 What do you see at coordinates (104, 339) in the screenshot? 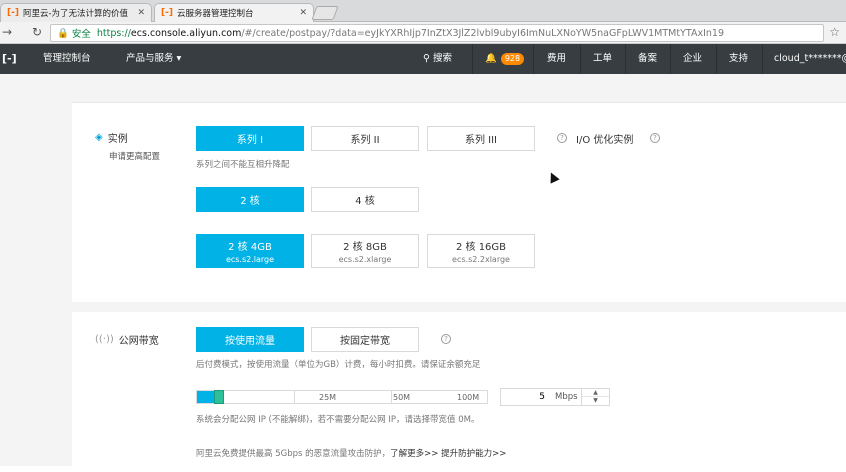
I see `signal-icon: ((·))` at bounding box center [104, 339].